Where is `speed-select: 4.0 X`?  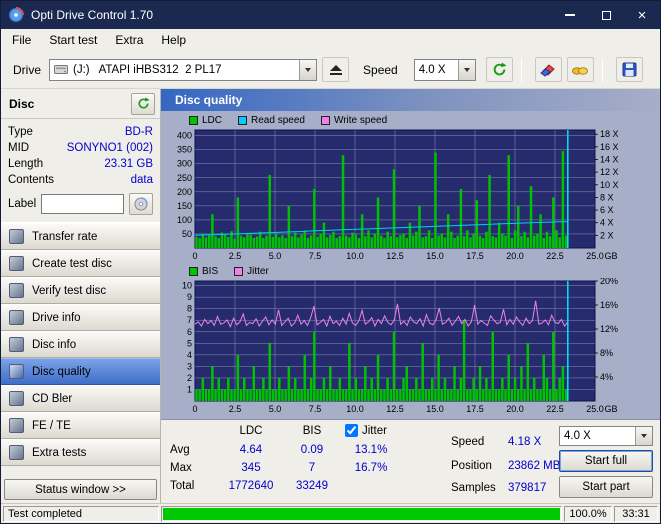 speed-select: 4.0 X is located at coordinates (444, 69).